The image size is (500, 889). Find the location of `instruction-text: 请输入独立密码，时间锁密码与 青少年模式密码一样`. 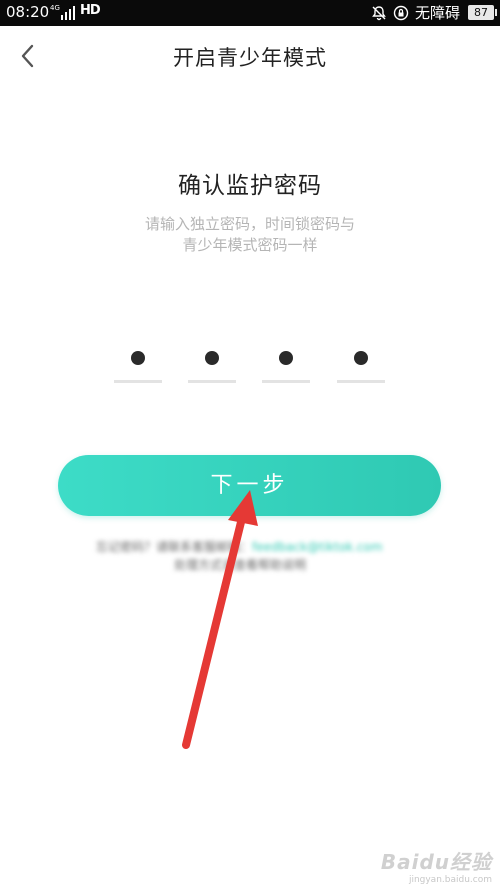

instruction-text: 请输入独立密码，时间锁密码与 青少年模式密码一样 is located at coordinates (250, 235).